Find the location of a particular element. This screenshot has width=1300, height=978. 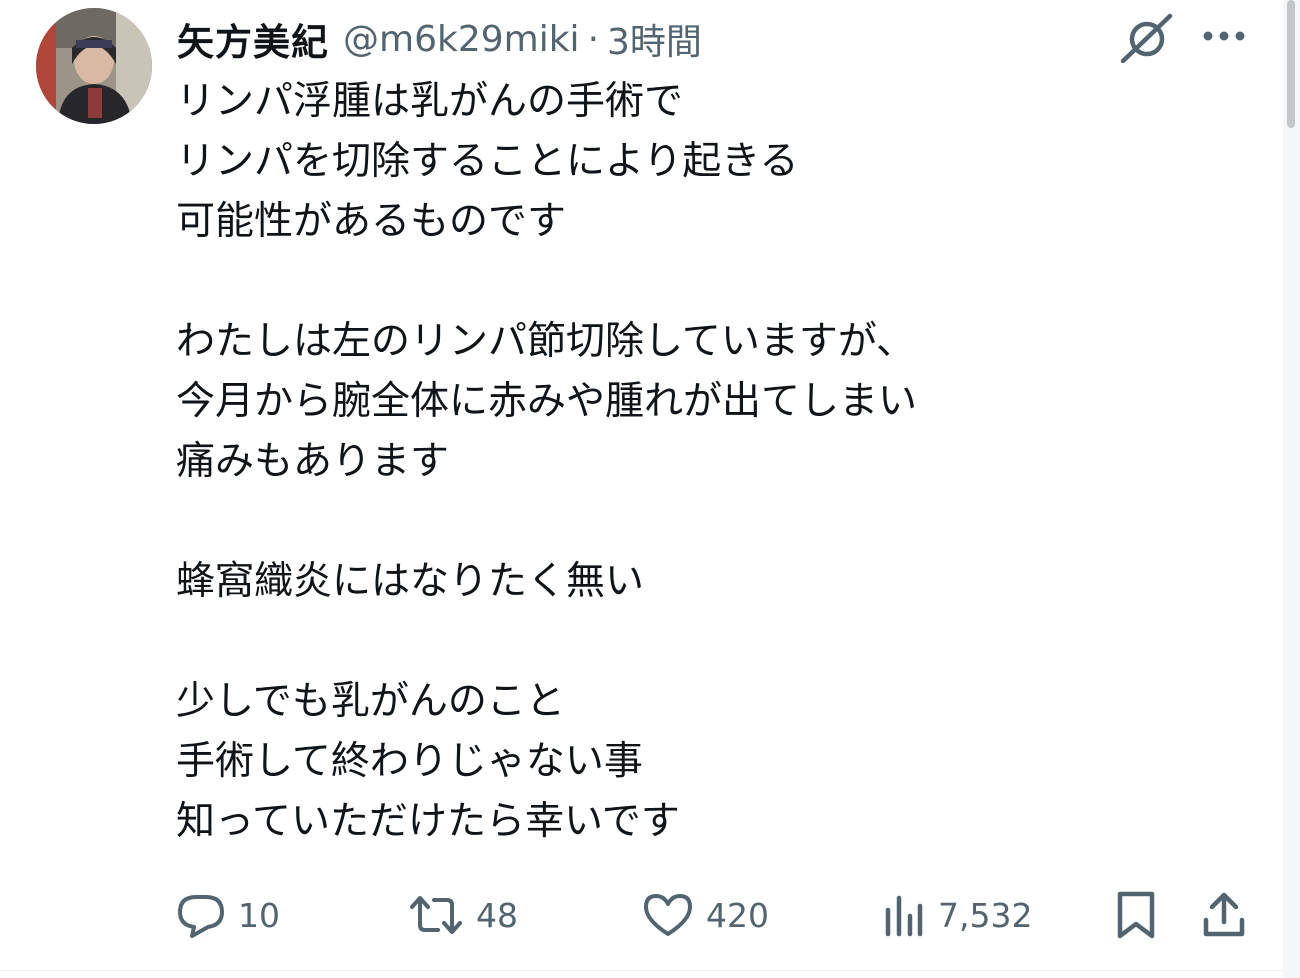

views-button: 7,532 is located at coordinates (956, 915).